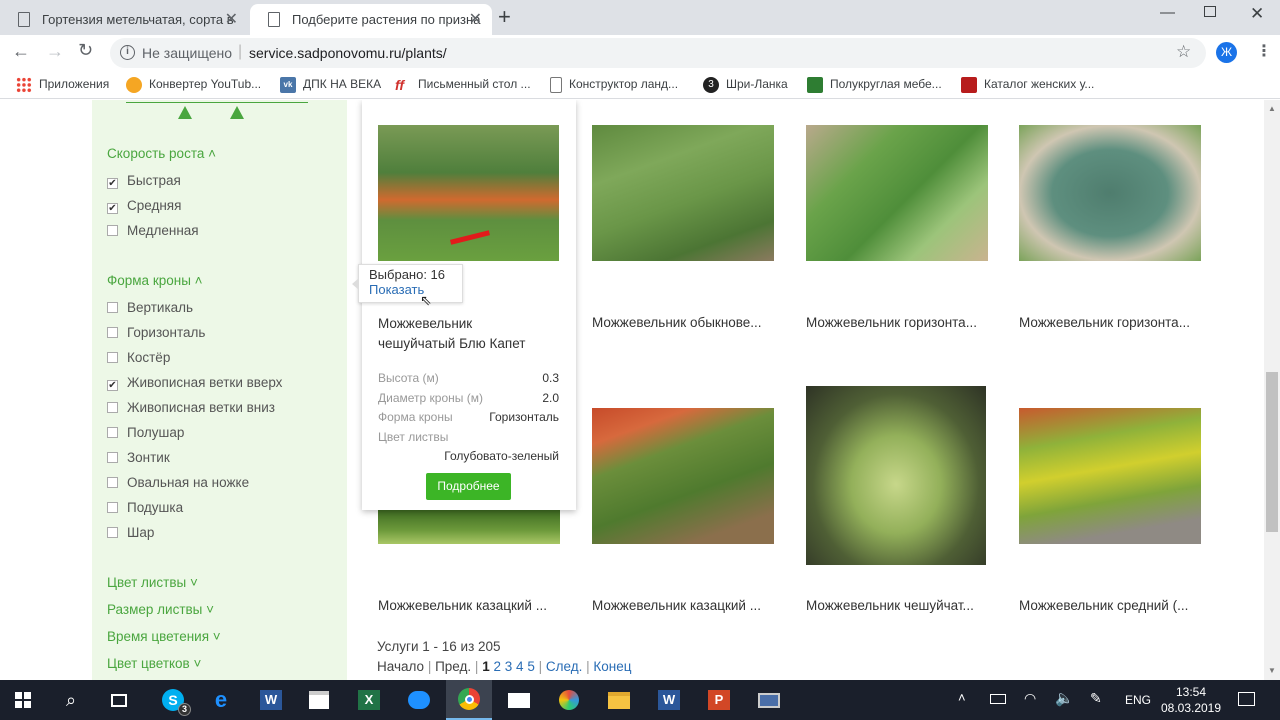 This screenshot has width=1280, height=720. I want to click on wifi-icon: ◠, so click(1030, 698).